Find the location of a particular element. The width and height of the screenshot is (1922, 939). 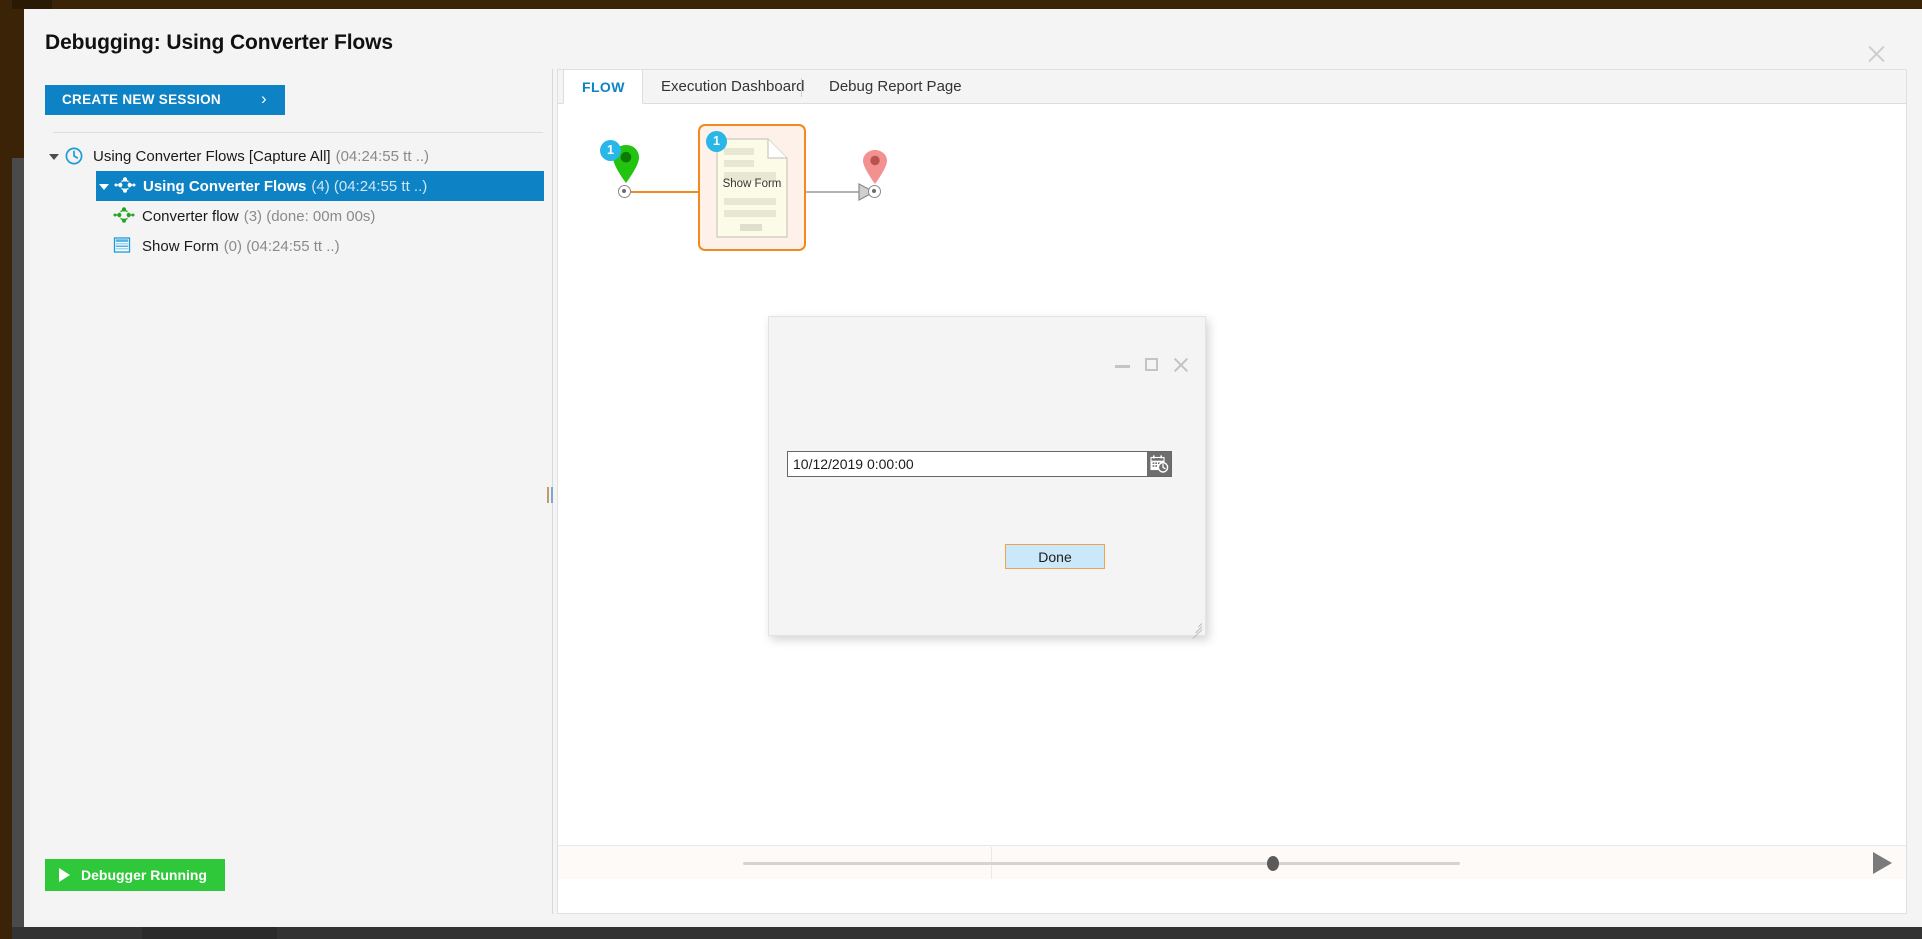

panel-splitter-handle is located at coordinates (550, 495).